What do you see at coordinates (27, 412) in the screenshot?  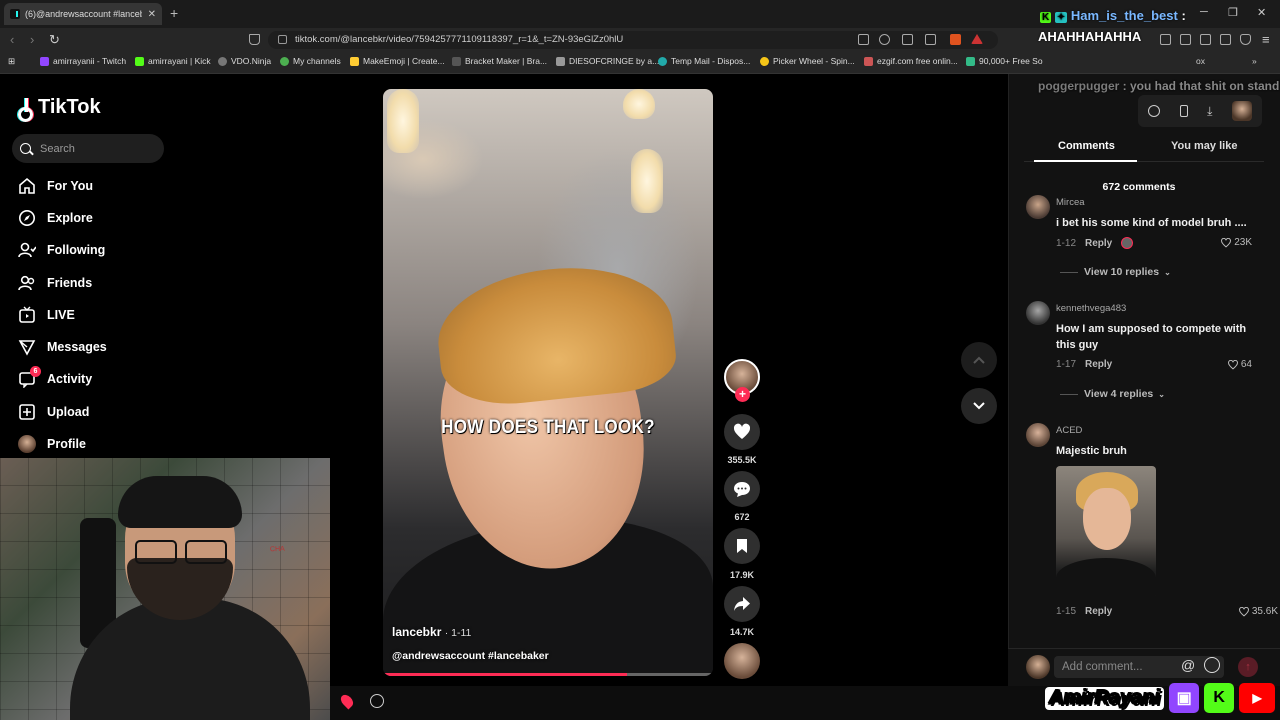 I see `upload-icon` at bounding box center [27, 412].